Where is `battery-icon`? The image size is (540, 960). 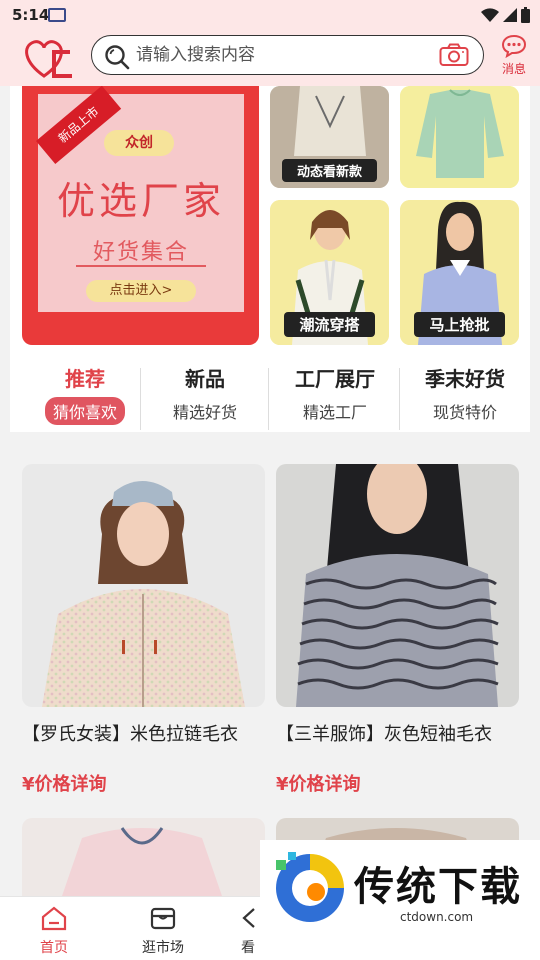 battery-icon is located at coordinates (525, 15).